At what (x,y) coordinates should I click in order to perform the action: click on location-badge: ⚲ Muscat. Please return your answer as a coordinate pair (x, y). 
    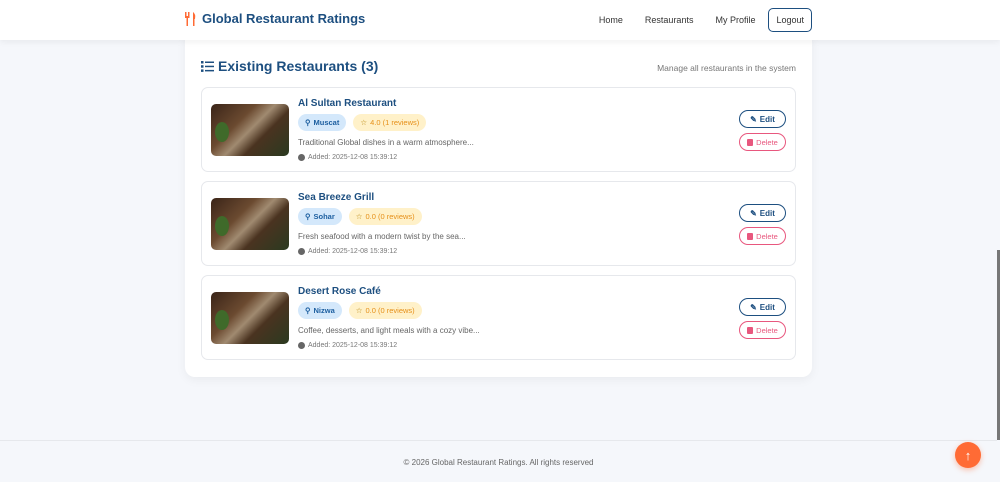
    Looking at the image, I should click on (322, 122).